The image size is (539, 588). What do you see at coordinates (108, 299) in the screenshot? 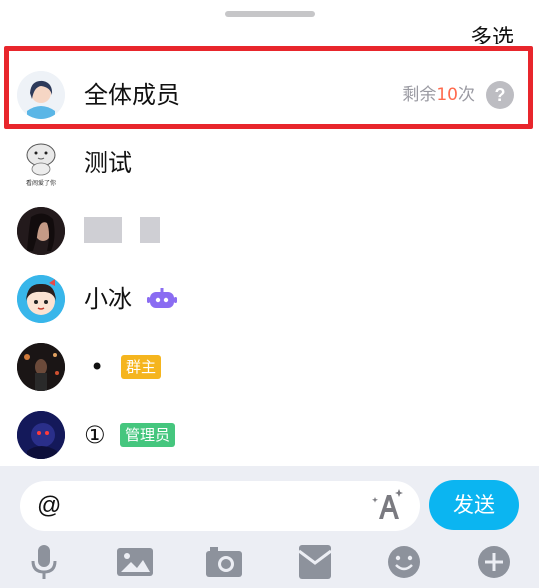
I see `member-name: 小冰` at bounding box center [108, 299].